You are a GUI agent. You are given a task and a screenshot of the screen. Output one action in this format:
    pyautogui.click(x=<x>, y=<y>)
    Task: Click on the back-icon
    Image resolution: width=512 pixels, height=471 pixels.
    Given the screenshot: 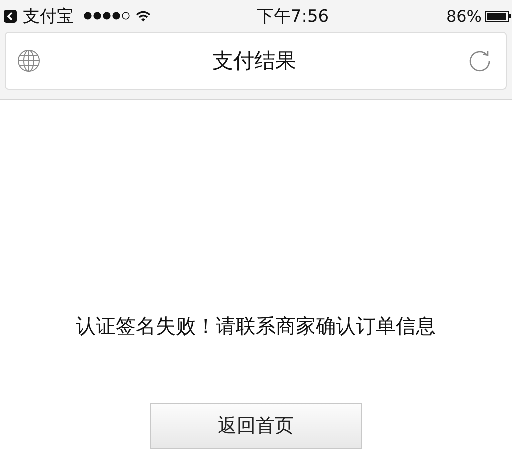 What is the action you would take?
    pyautogui.click(x=10, y=16)
    